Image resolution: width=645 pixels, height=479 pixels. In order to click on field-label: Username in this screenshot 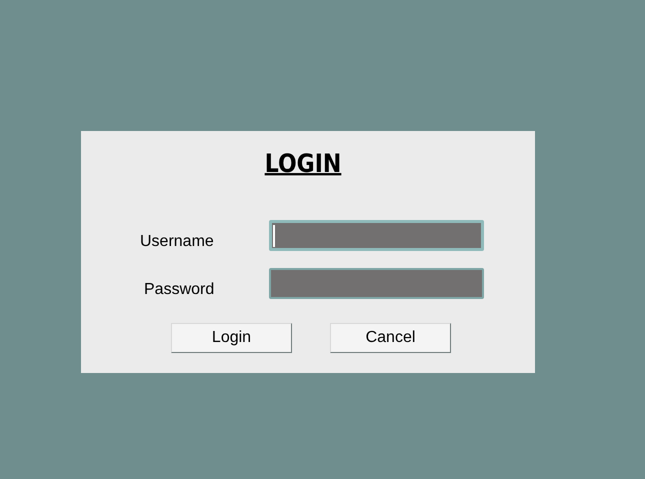, I will do `click(177, 241)`.